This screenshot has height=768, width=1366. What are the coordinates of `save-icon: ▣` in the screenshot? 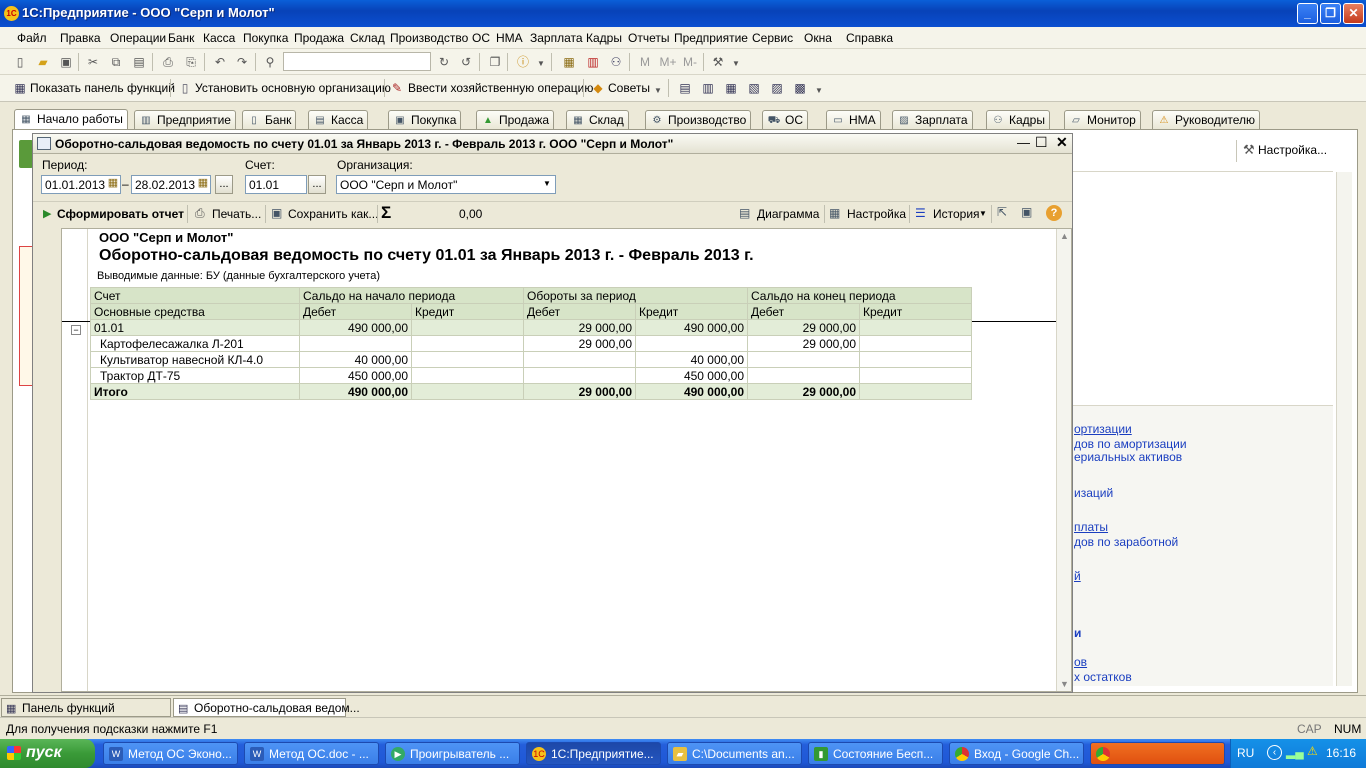 It's located at (66, 62).